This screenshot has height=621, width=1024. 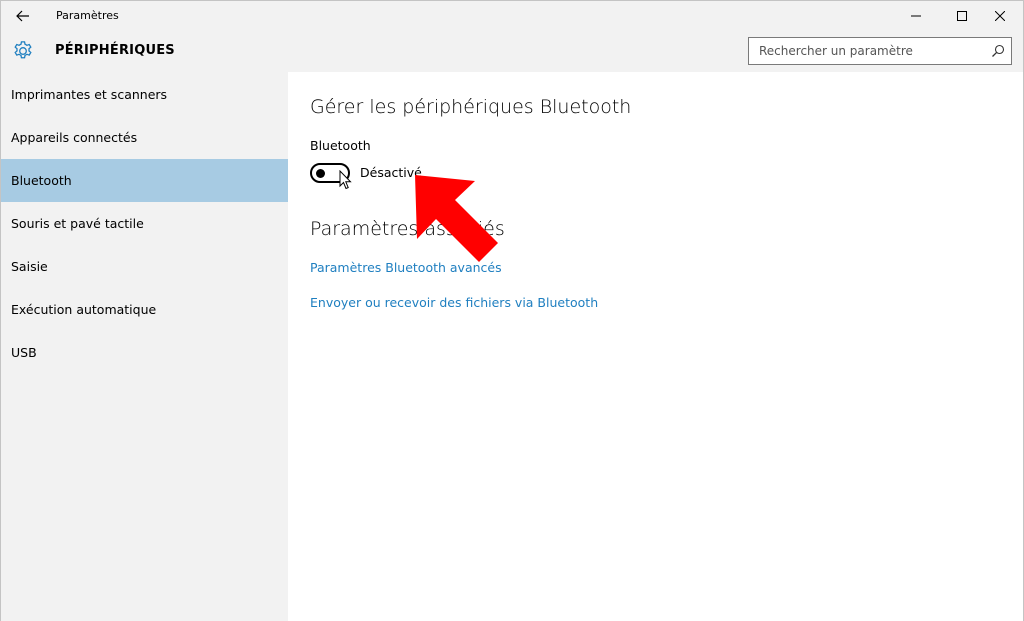 I want to click on close-button, so click(x=1000, y=16).